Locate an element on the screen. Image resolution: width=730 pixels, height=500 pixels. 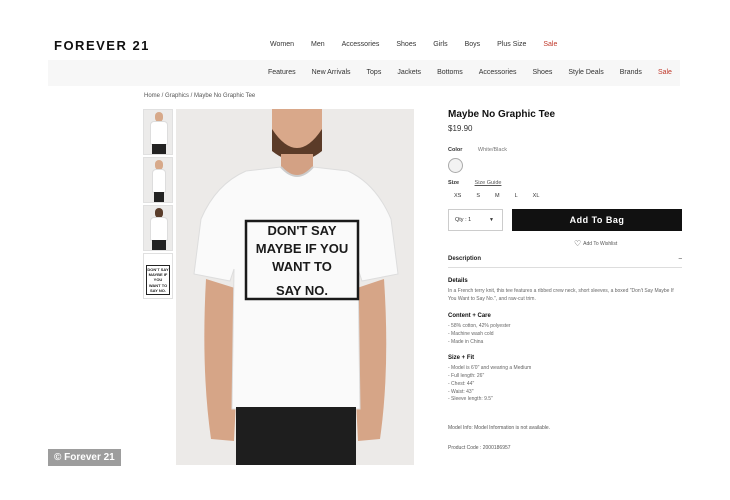
color-label: Color is located at coordinates (455, 150).